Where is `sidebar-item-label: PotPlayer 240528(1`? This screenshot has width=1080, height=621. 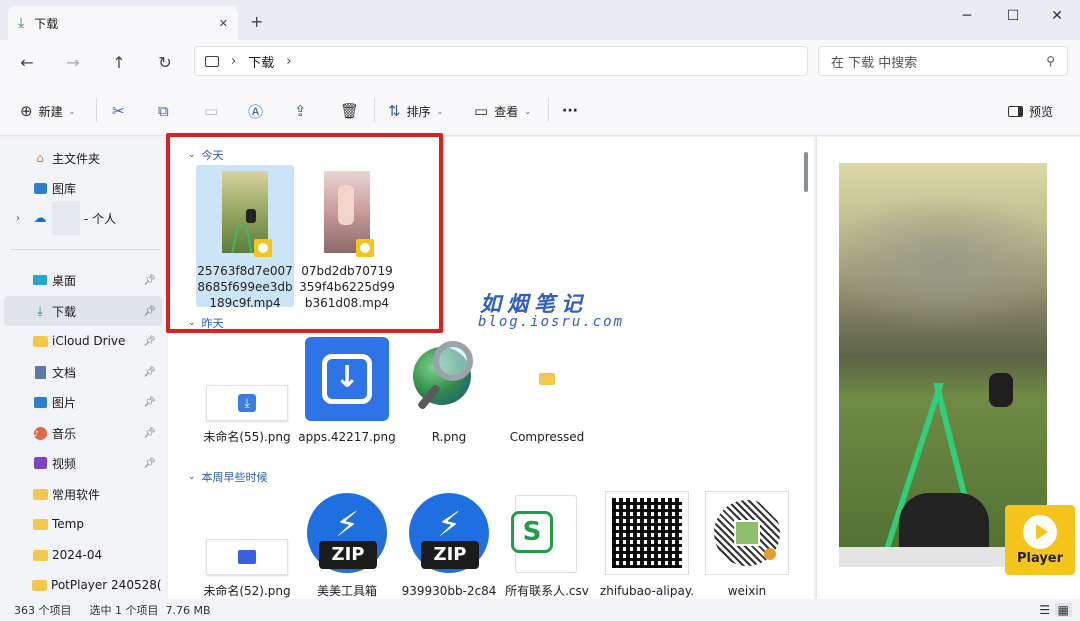 sidebar-item-label: PotPlayer 240528(1 is located at coordinates (106, 585).